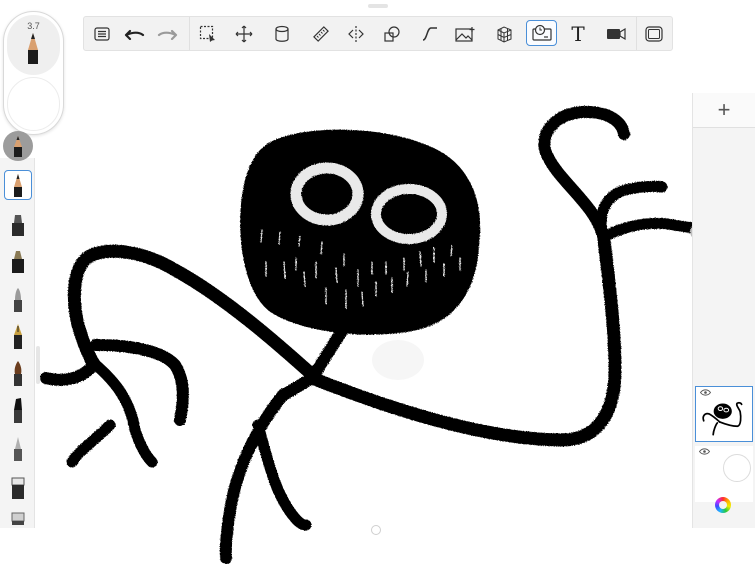 The width and height of the screenshot is (755, 566). I want to click on paint-brush, so click(18, 373).